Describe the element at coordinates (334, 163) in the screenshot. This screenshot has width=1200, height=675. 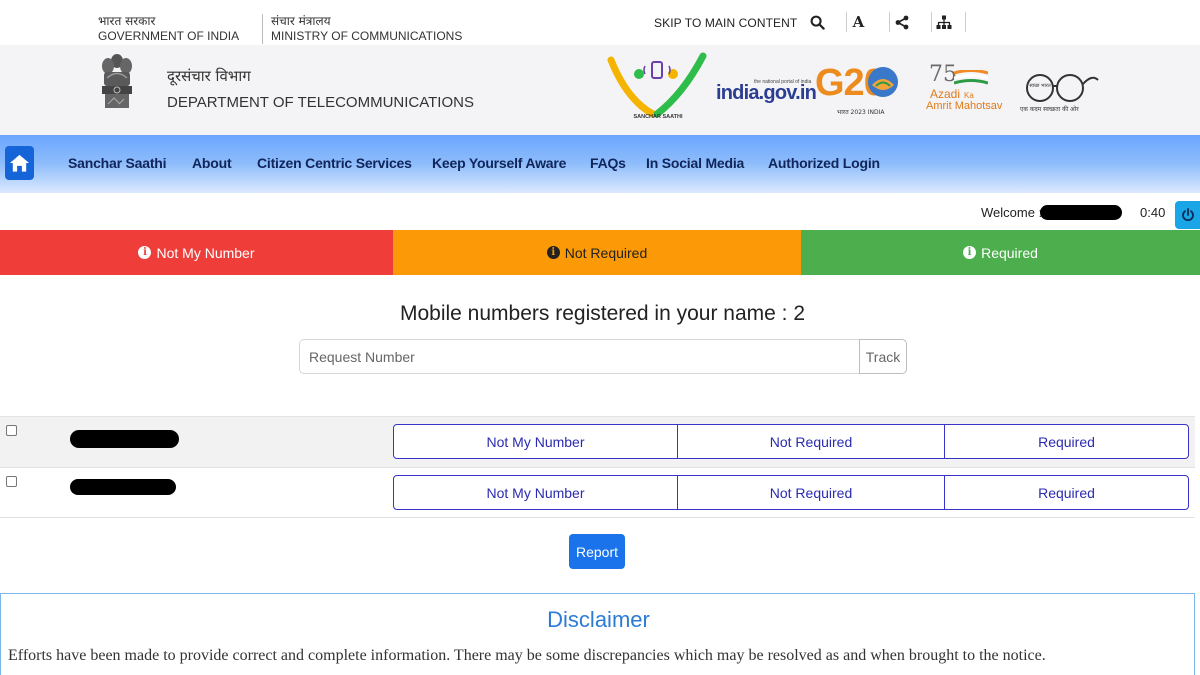
I see `nav-citizen-centric-services: Citizen Centric Services` at that location.